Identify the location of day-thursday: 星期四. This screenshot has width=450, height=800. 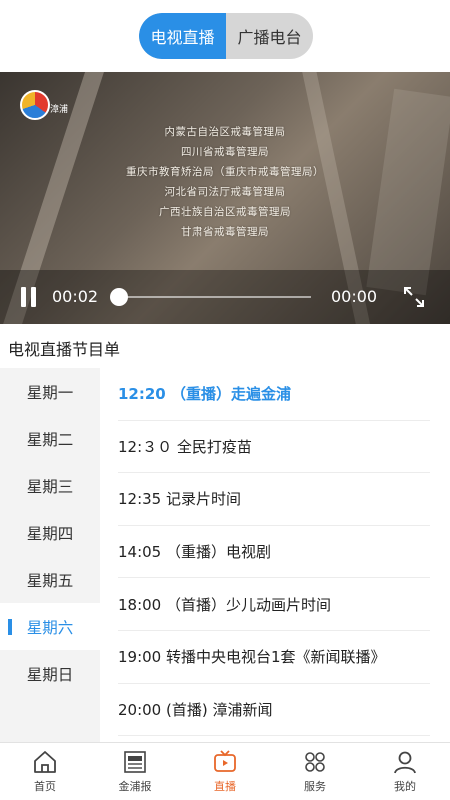
(50, 532).